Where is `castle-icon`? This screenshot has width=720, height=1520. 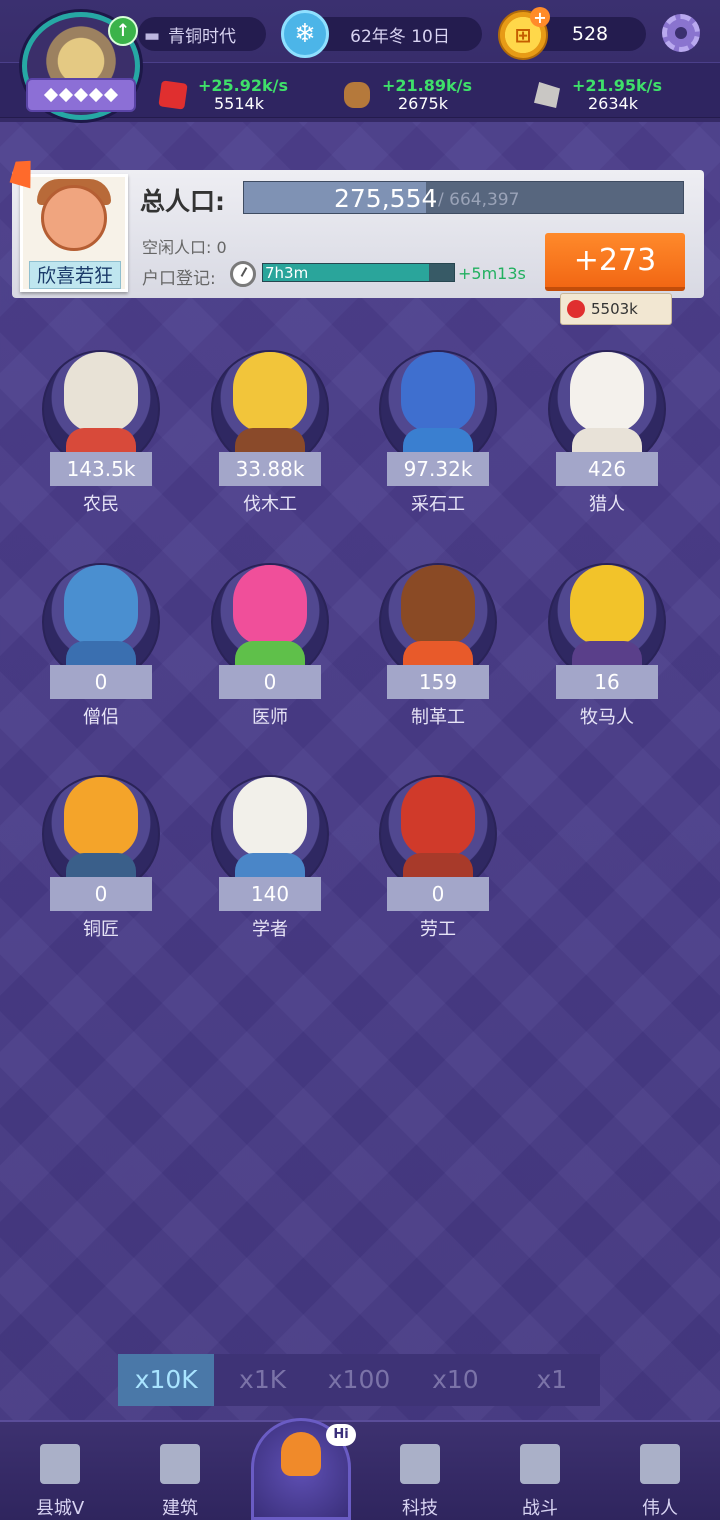 castle-icon is located at coordinates (60, 1464).